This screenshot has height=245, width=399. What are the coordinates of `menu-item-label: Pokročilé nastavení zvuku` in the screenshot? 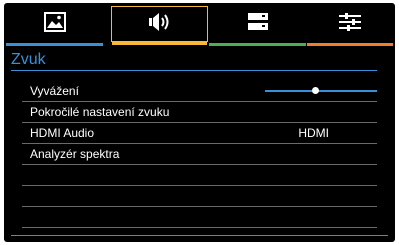 It's located at (100, 112).